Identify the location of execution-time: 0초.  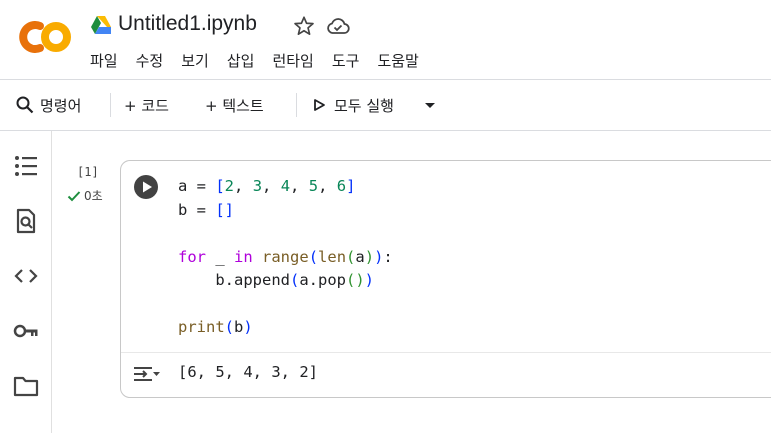
(93, 196).